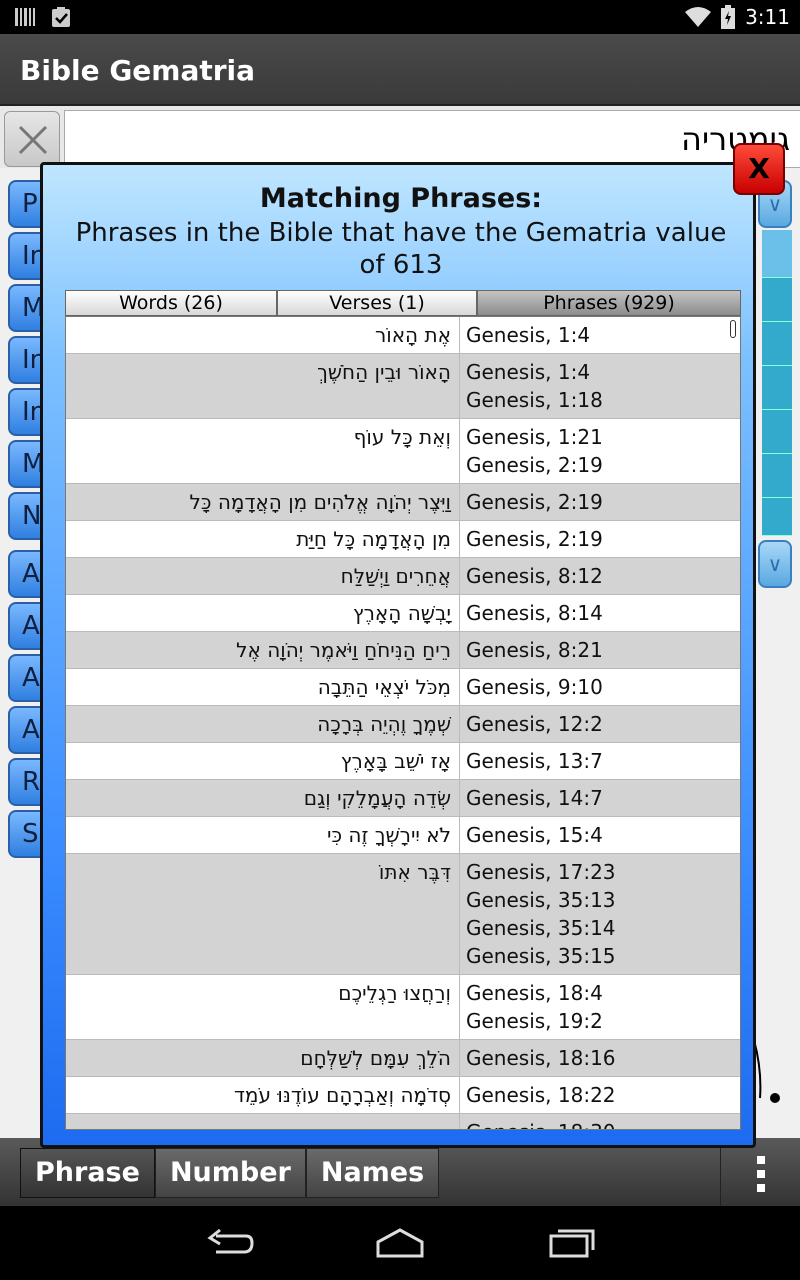 The width and height of the screenshot is (800, 1280). What do you see at coordinates (25, 17) in the screenshot?
I see `barcode-icon` at bounding box center [25, 17].